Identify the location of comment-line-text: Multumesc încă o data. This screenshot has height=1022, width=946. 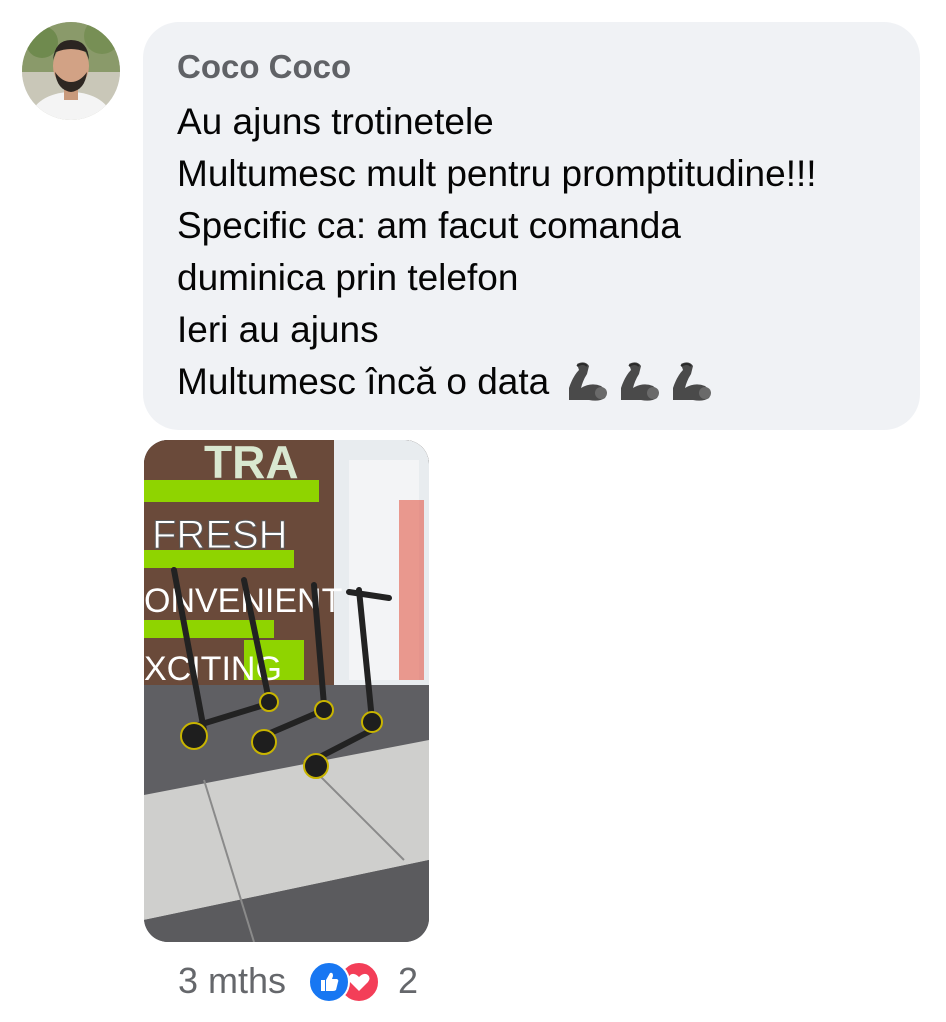
(363, 381).